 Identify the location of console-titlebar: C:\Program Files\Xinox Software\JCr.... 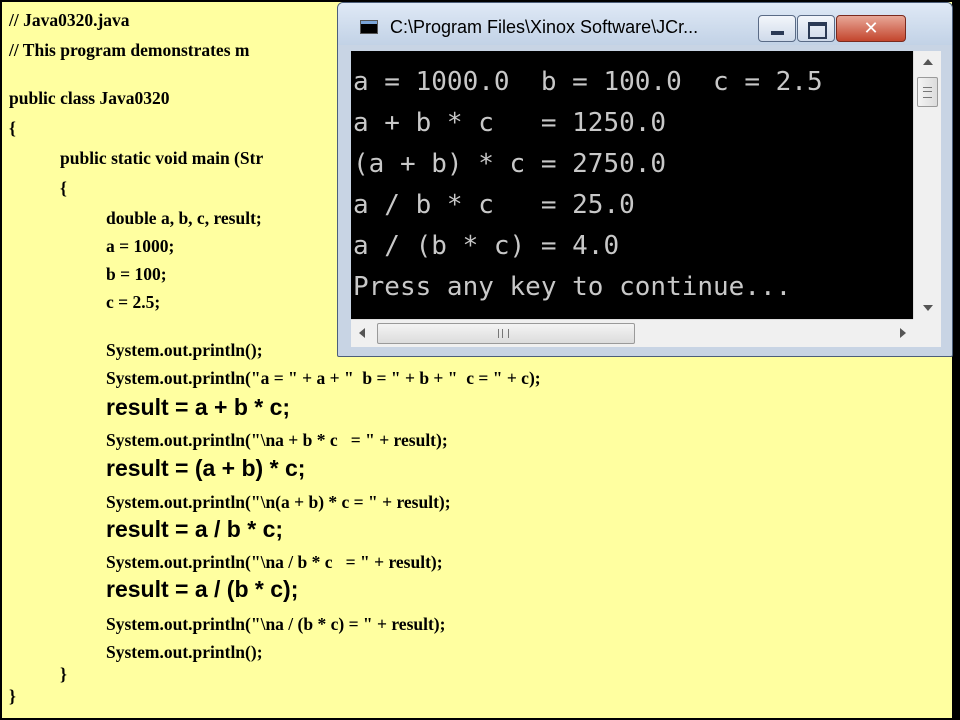
(645, 24).